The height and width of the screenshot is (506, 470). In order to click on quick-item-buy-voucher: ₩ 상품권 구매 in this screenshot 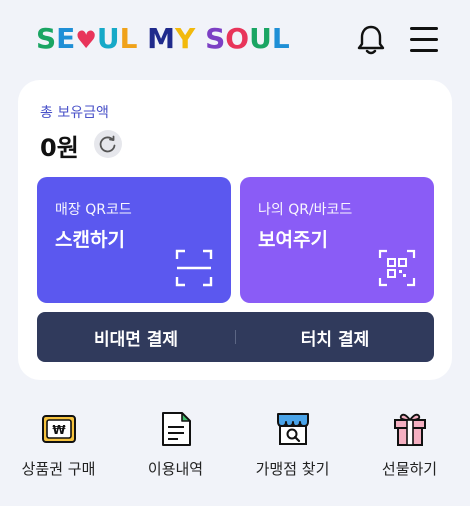, I will do `click(58, 449)`.